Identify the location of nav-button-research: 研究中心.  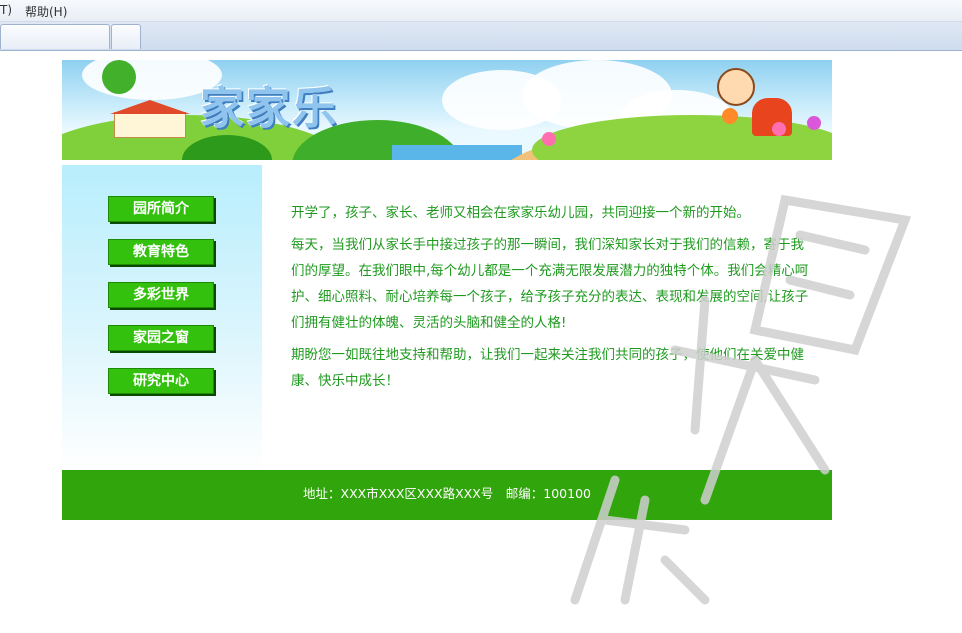
(161, 381).